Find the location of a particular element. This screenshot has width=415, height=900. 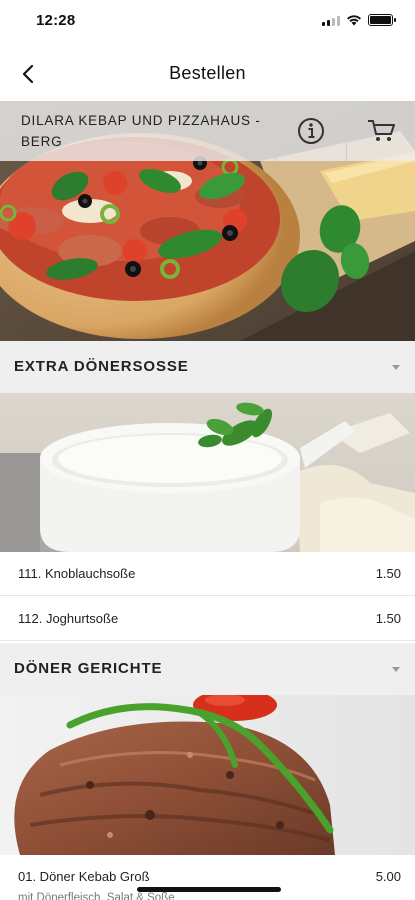

info-button is located at coordinates (310, 131).